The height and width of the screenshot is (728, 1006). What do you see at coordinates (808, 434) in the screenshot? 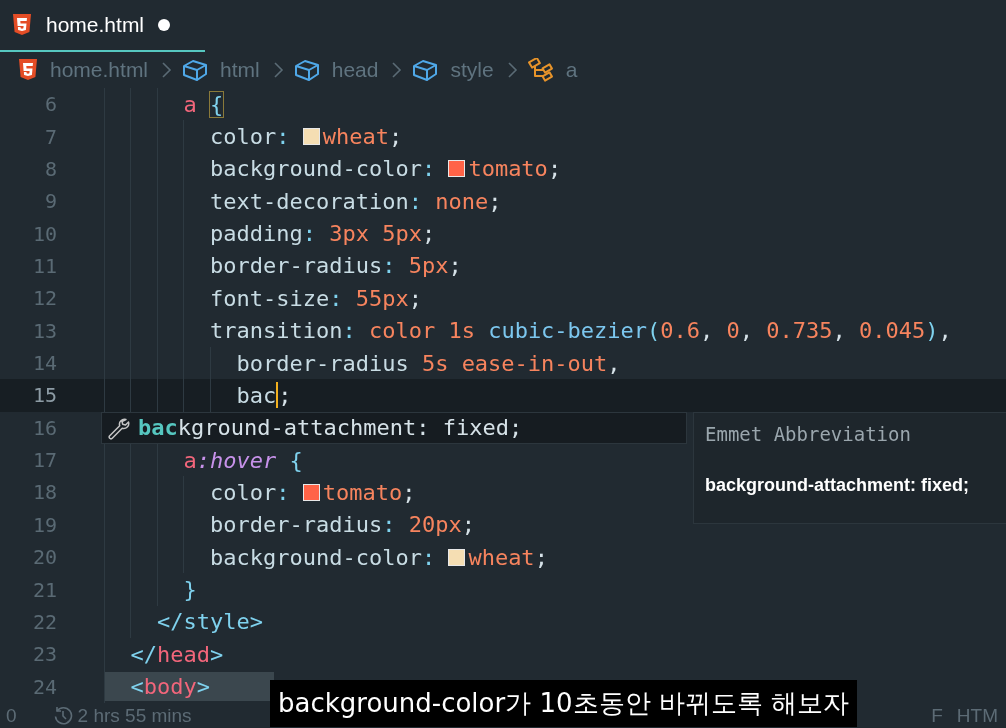
I see `details-title: Emmet Abbreviation` at bounding box center [808, 434].